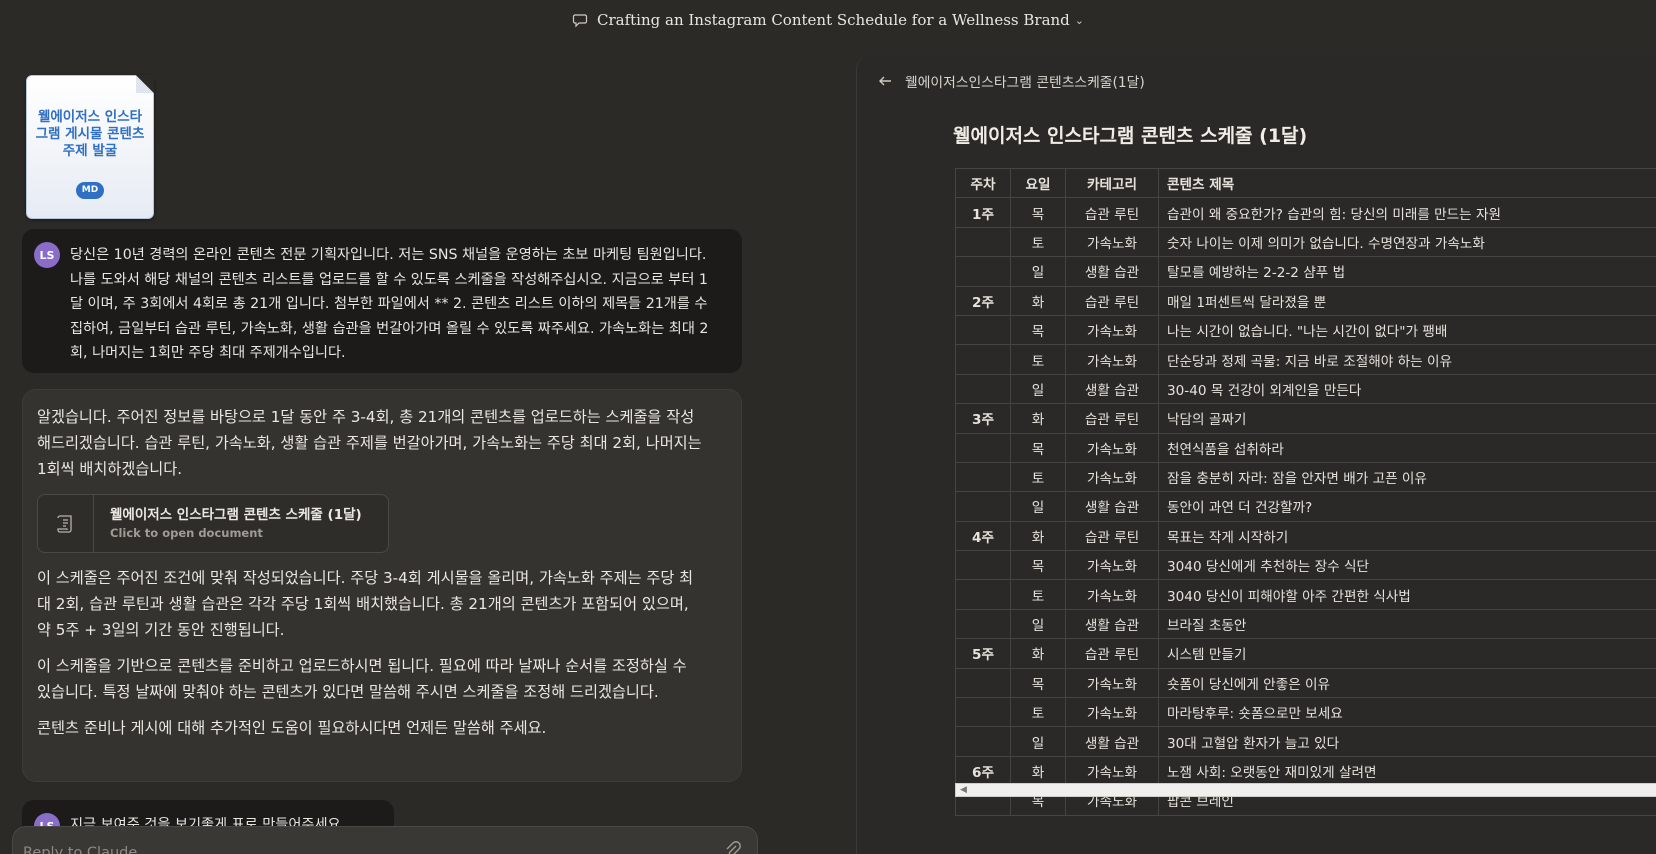  What do you see at coordinates (1305, 790) in the screenshot?
I see `horizontal-scrollbar: ◀` at bounding box center [1305, 790].